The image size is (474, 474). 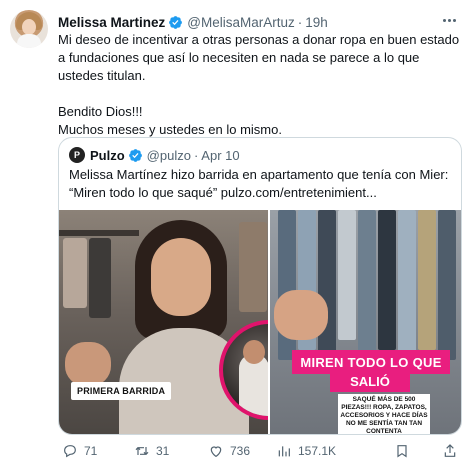 What do you see at coordinates (240, 22) in the screenshot?
I see `author-handle: @MelisaMarArtuz` at bounding box center [240, 22].